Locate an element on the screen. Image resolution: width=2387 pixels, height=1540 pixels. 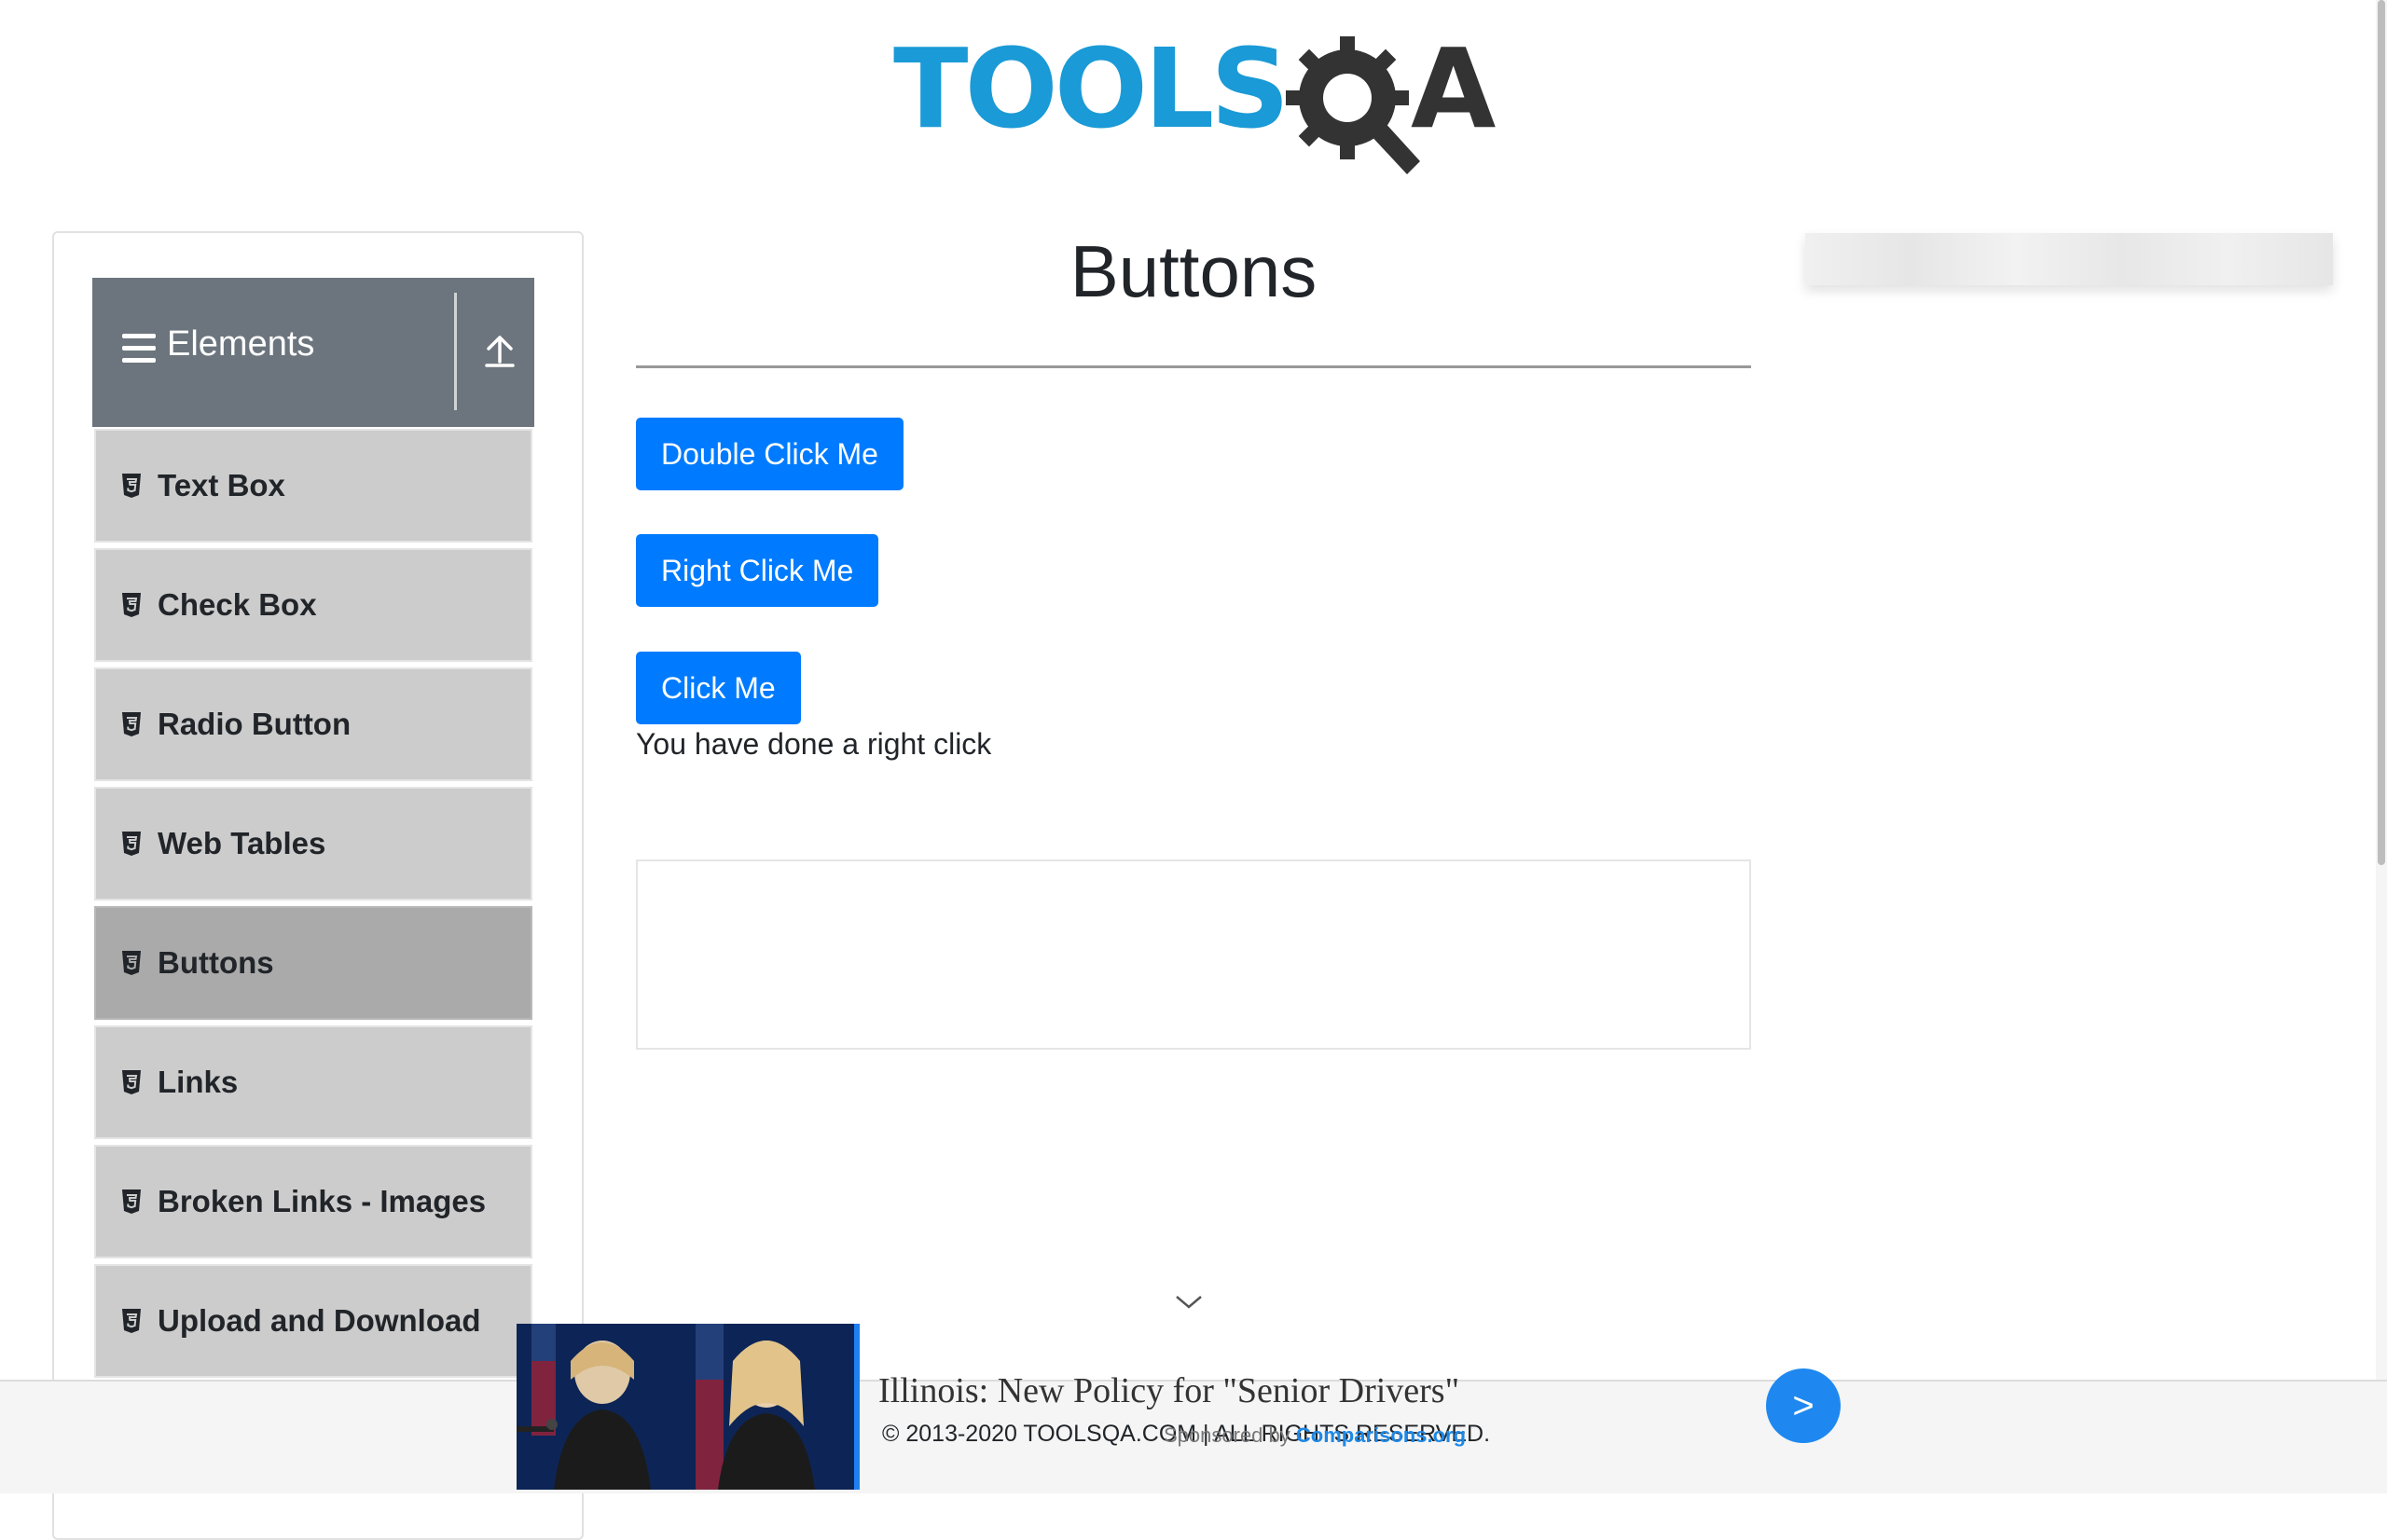
chevron-down-icon is located at coordinates (1189, 1302).